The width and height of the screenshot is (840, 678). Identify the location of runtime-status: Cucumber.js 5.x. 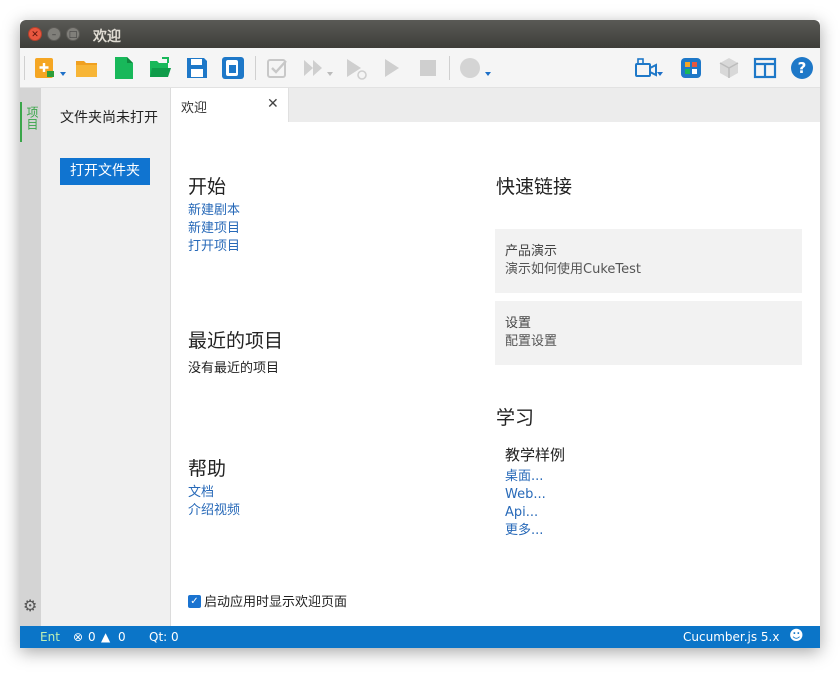
(731, 637).